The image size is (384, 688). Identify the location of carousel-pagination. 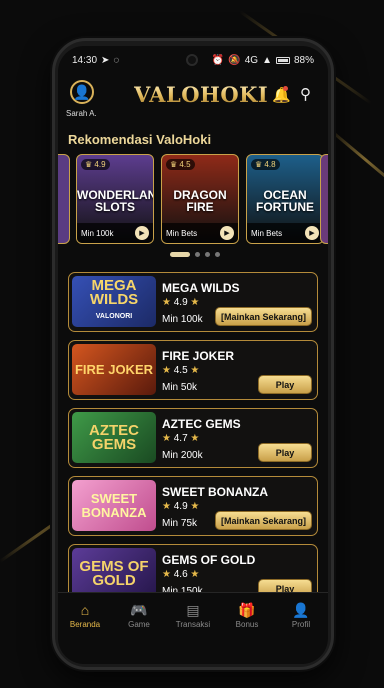
(195, 254).